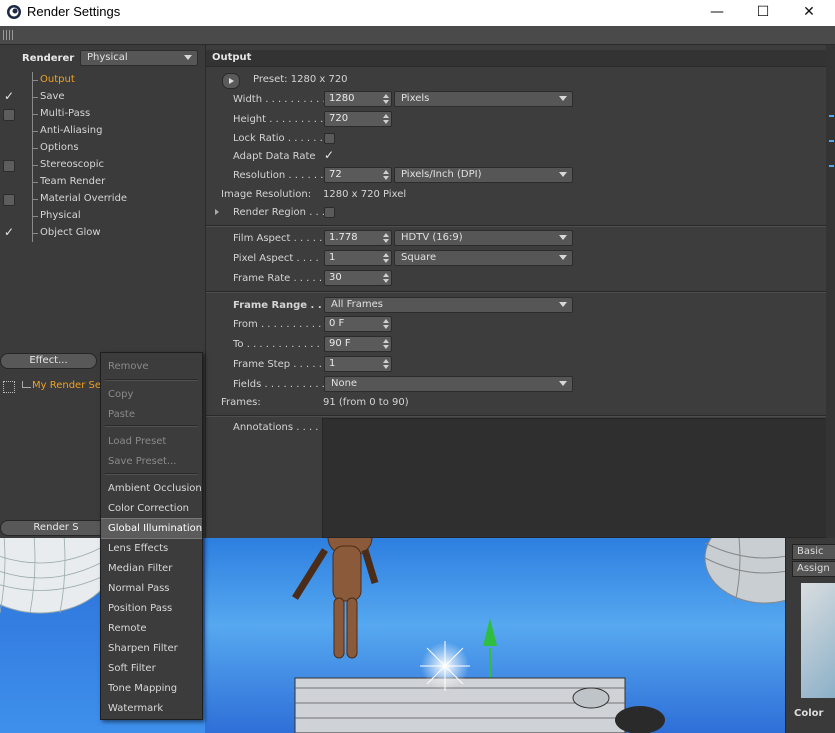  What do you see at coordinates (8, 35) in the screenshot?
I see `grip-handle-icon` at bounding box center [8, 35].